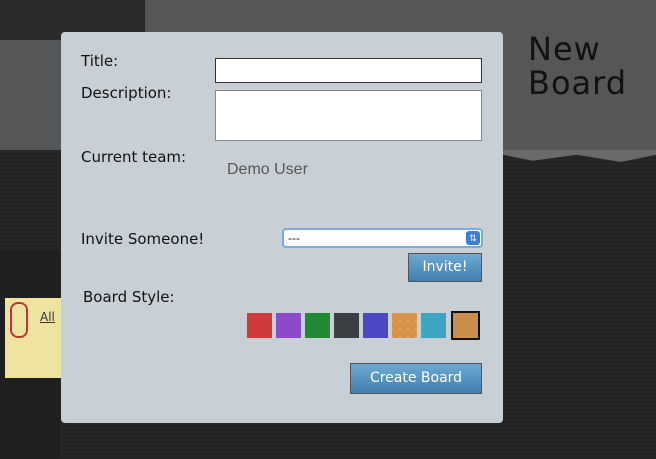  Describe the element at coordinates (267, 169) in the screenshot. I see `current-team-value: Demo User` at that location.